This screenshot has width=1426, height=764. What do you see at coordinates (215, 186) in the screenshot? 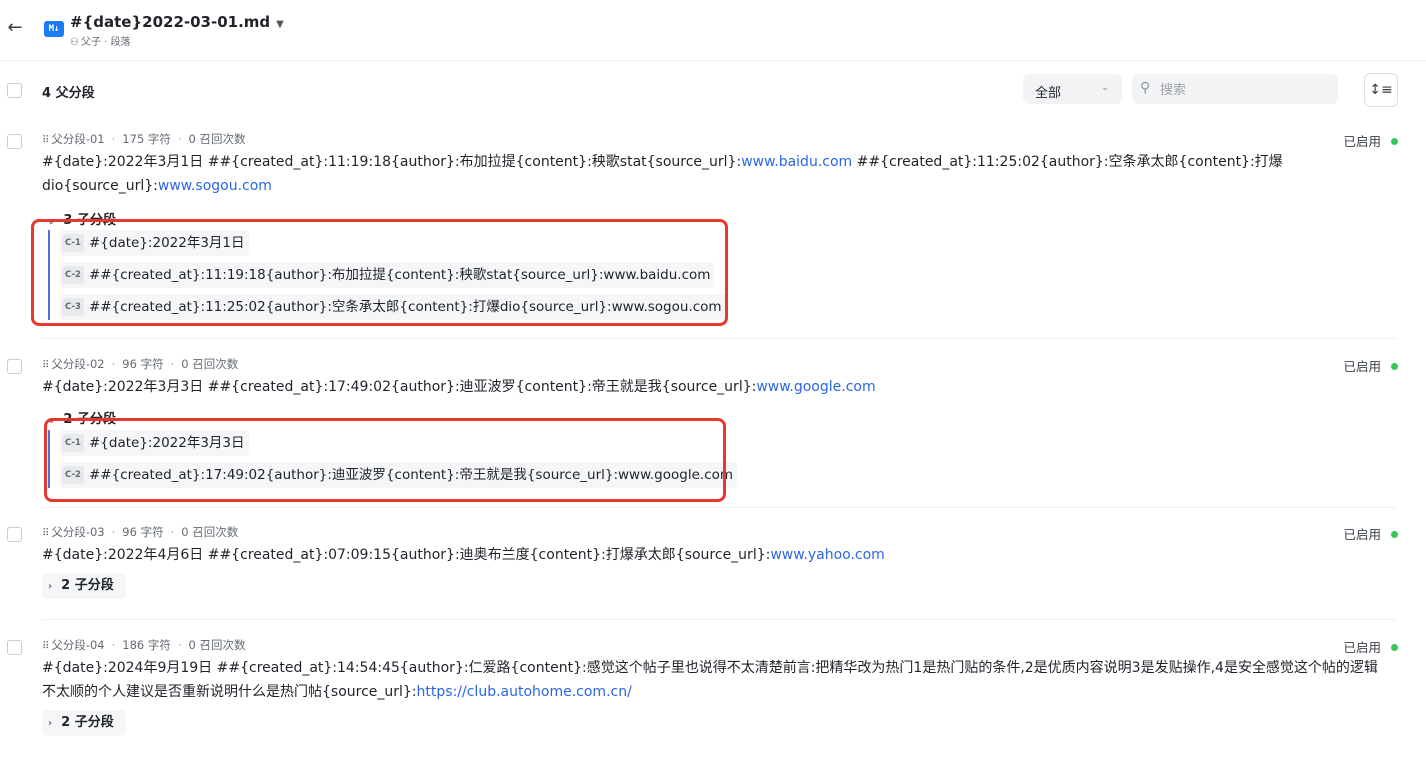
I see `source-link: www.sogou.com` at bounding box center [215, 186].